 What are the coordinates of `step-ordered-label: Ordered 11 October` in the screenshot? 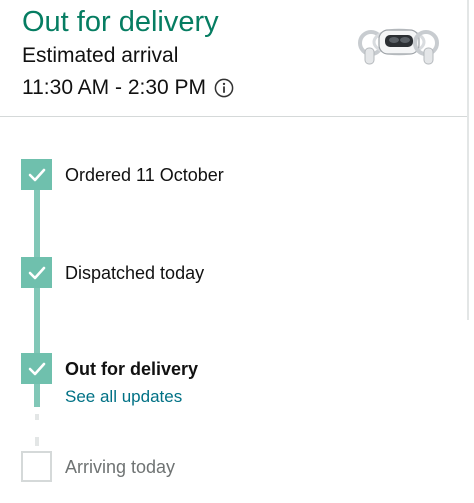 It's located at (144, 175).